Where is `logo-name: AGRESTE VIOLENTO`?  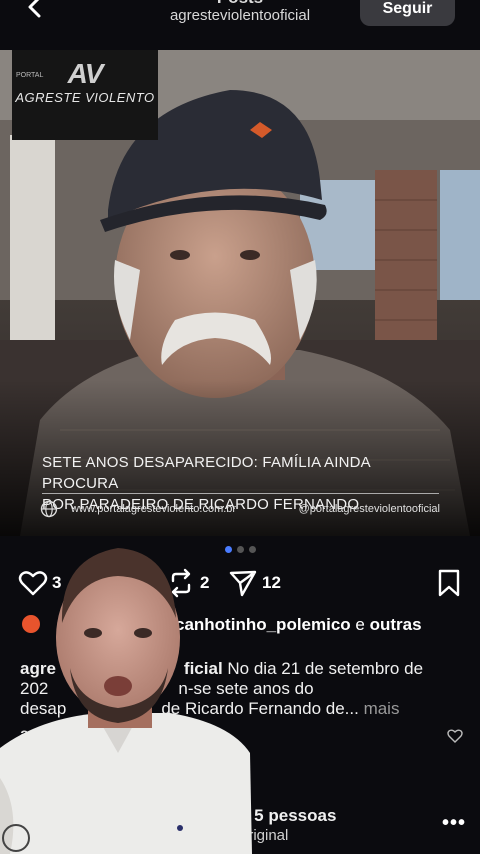 logo-name: AGRESTE VIOLENTO is located at coordinates (85, 97).